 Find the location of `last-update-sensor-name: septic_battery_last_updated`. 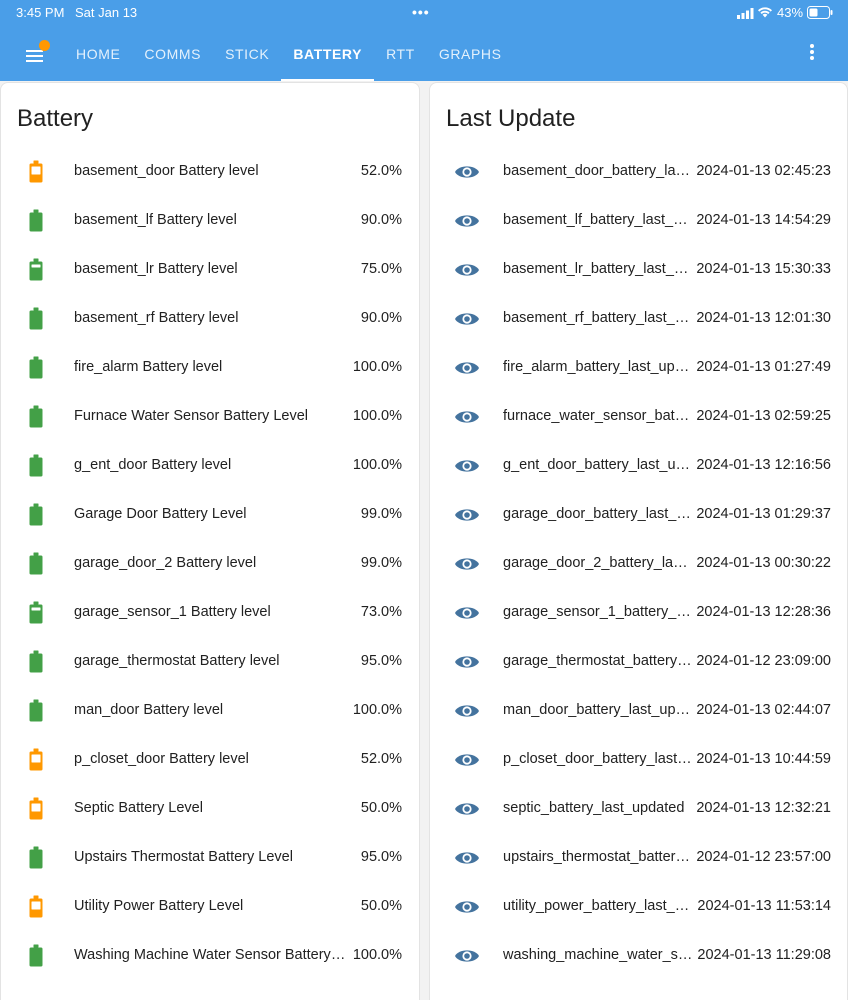

last-update-sensor-name: septic_battery_last_updated is located at coordinates (594, 808).